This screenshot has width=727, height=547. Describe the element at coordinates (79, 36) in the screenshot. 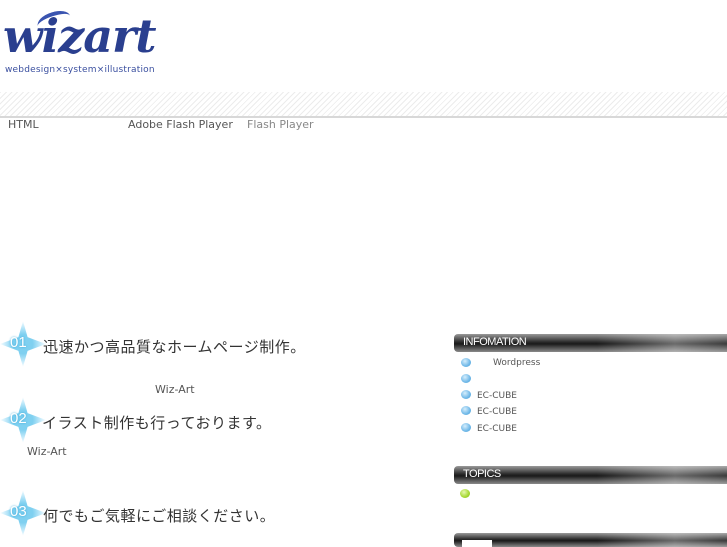

I see `logo-wordmark: wizart` at that location.